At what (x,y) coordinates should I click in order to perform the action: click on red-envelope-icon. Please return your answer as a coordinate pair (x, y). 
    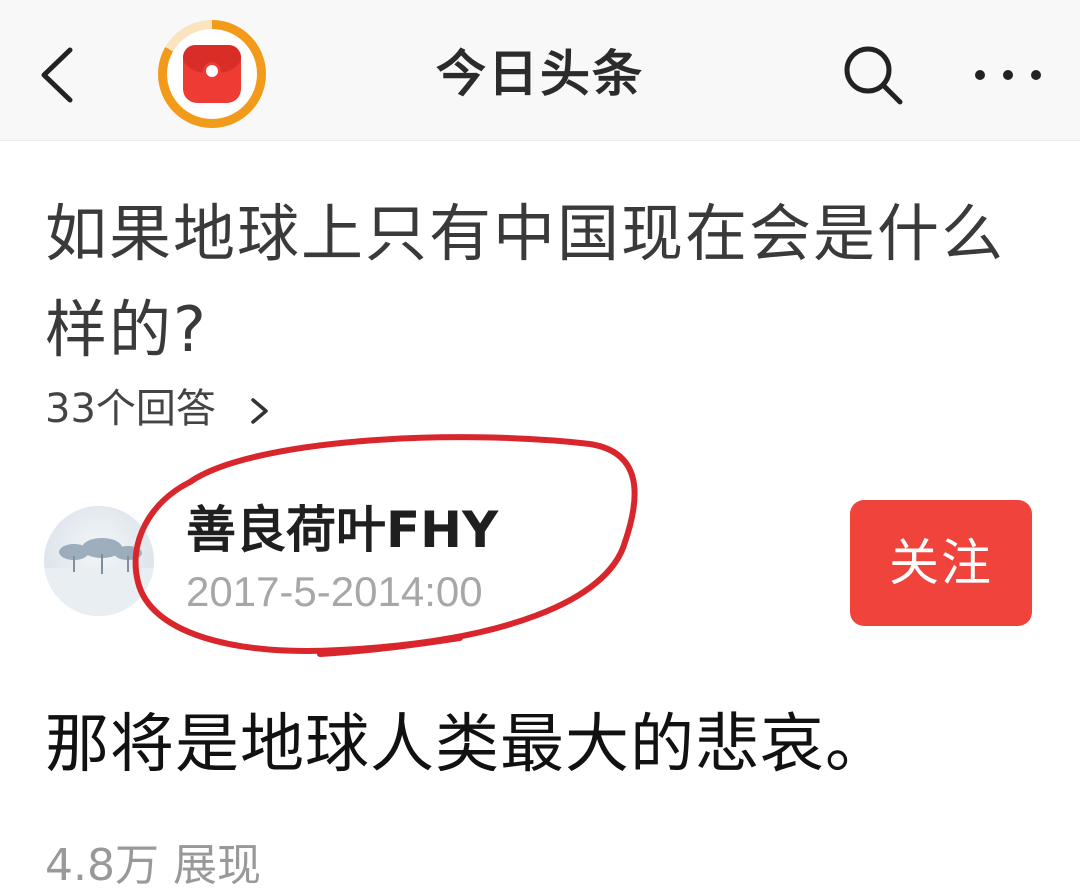
    Looking at the image, I should click on (212, 74).